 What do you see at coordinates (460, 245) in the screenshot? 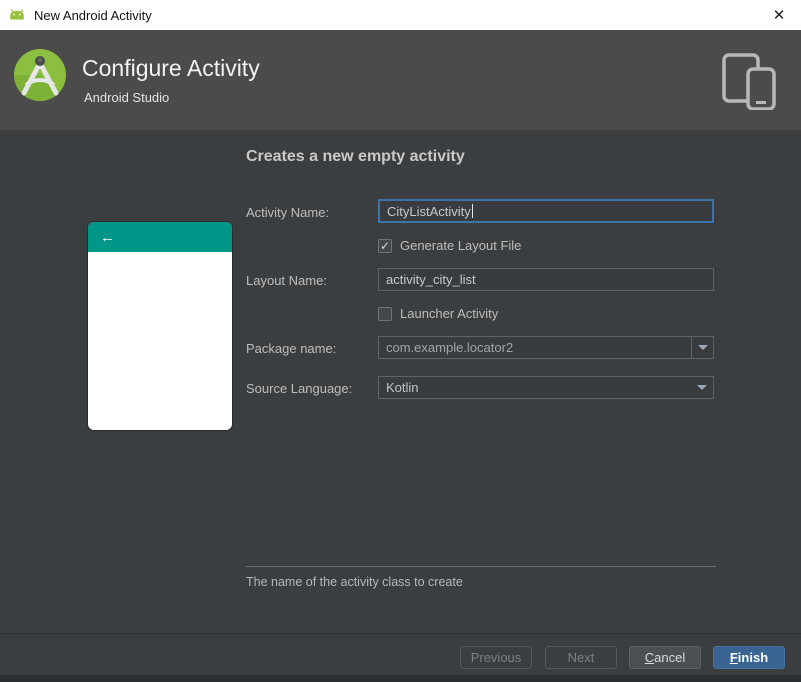
I see `generate-layout-label: Generate Layout File` at bounding box center [460, 245].